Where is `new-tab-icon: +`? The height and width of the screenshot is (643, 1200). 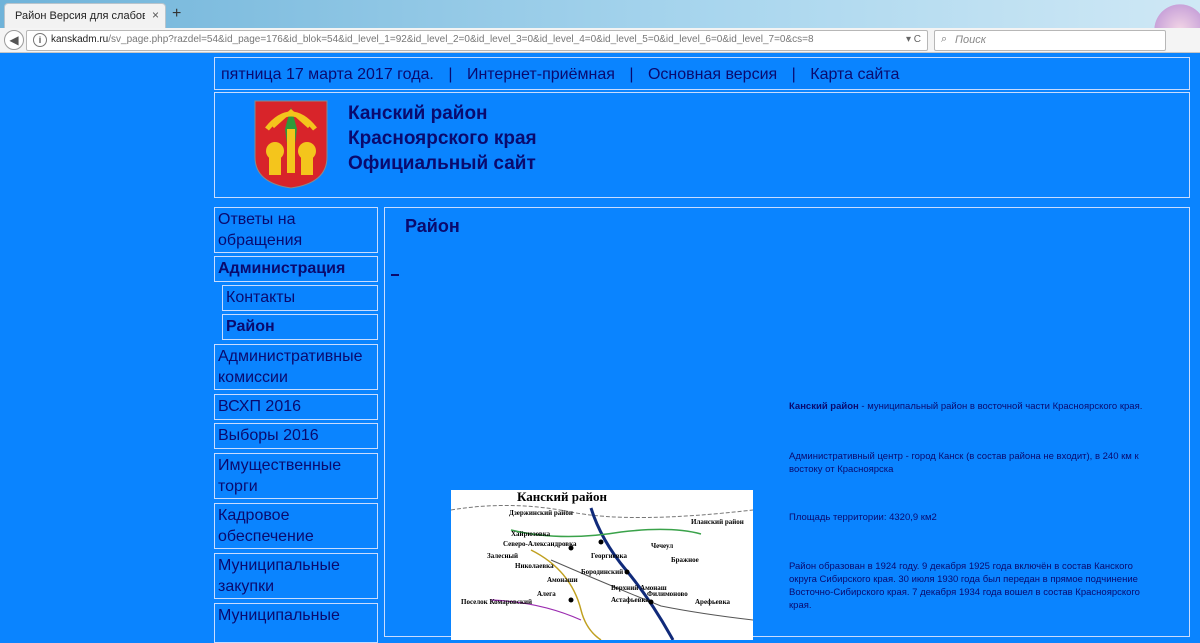 new-tab-icon: + is located at coordinates (176, 14).